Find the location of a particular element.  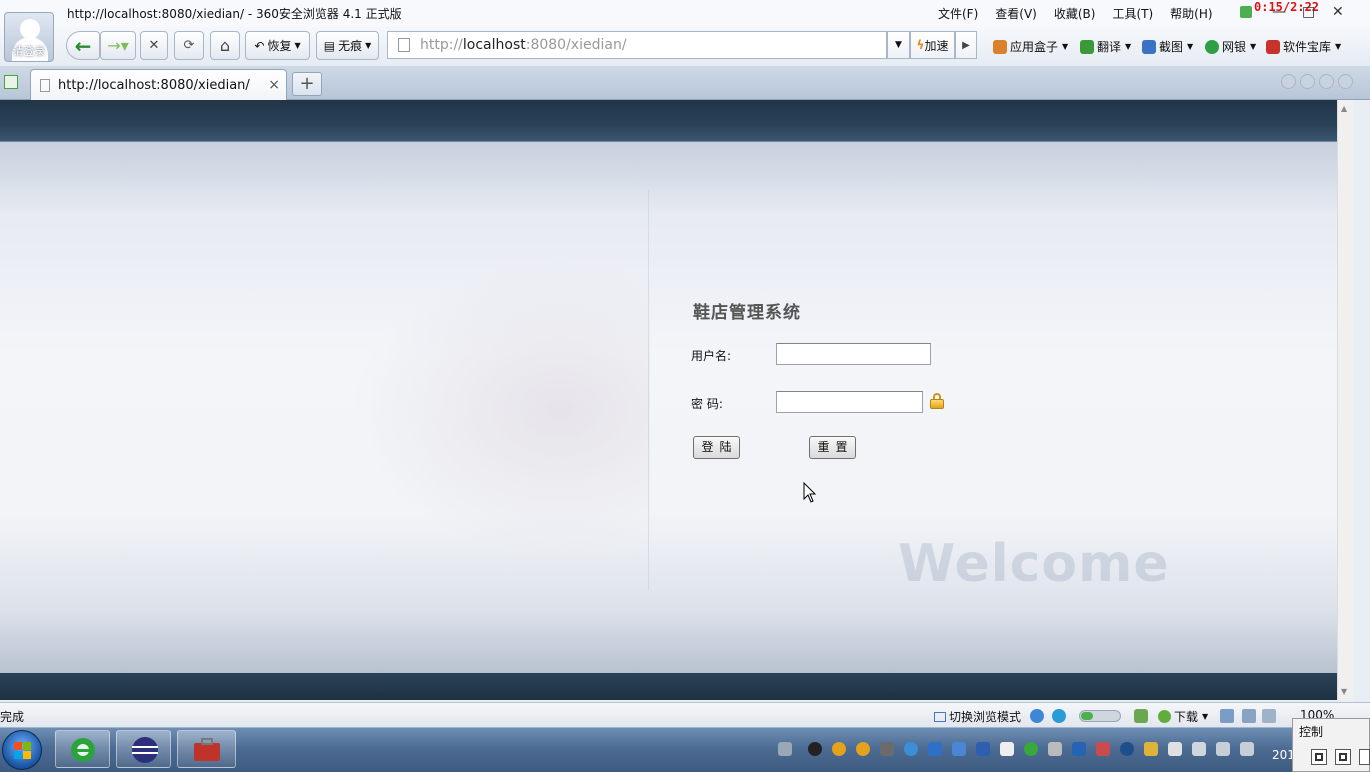

ie-mode-icon is located at coordinates (1037, 716).